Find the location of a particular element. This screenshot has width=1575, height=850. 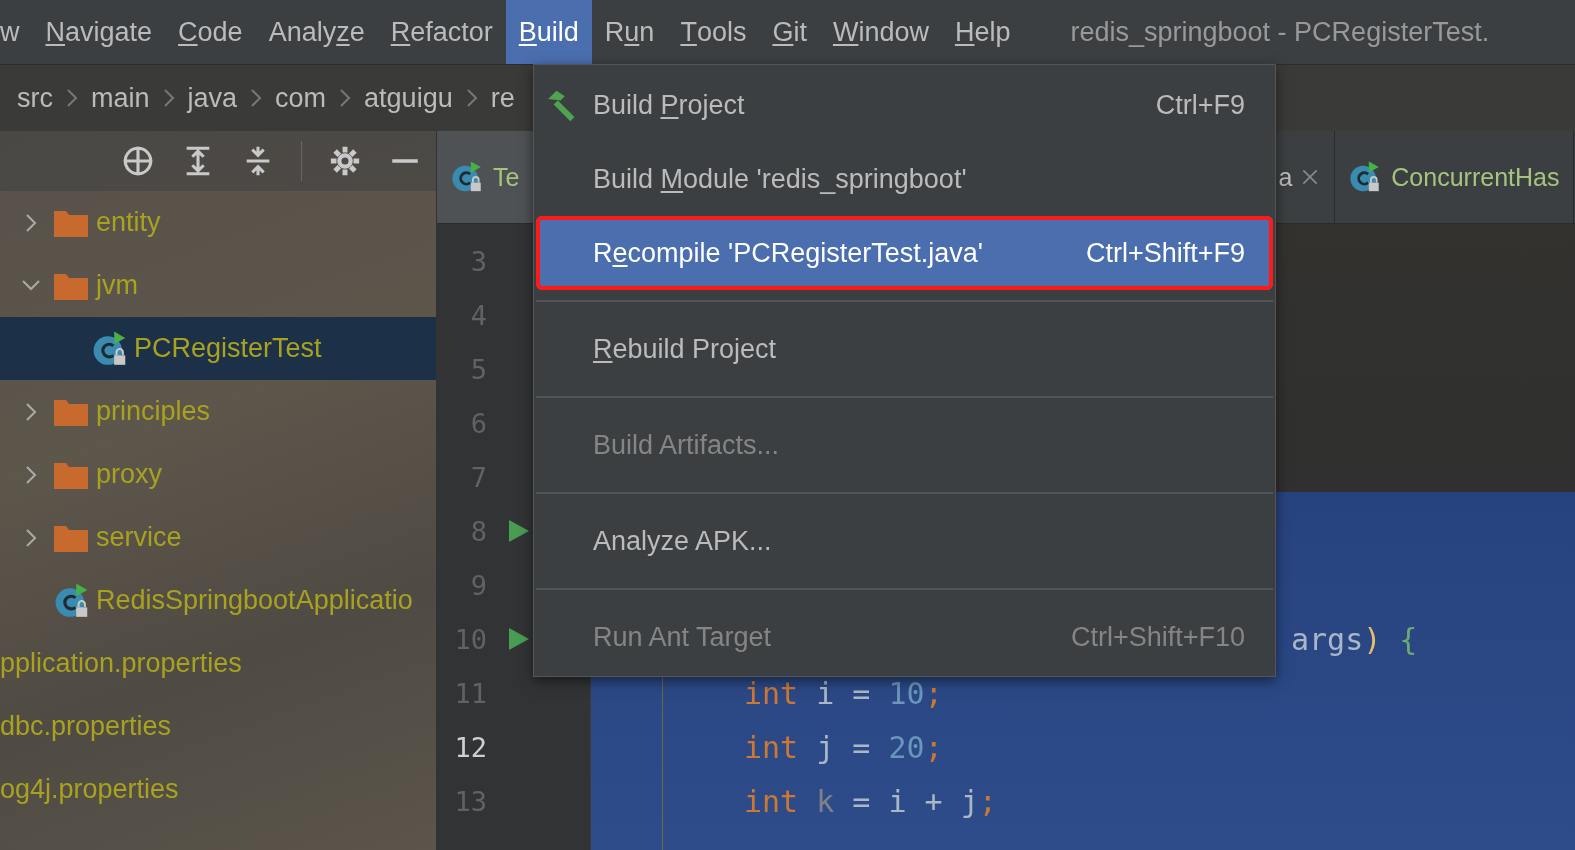

menu-item: Run is located at coordinates (629, 32).